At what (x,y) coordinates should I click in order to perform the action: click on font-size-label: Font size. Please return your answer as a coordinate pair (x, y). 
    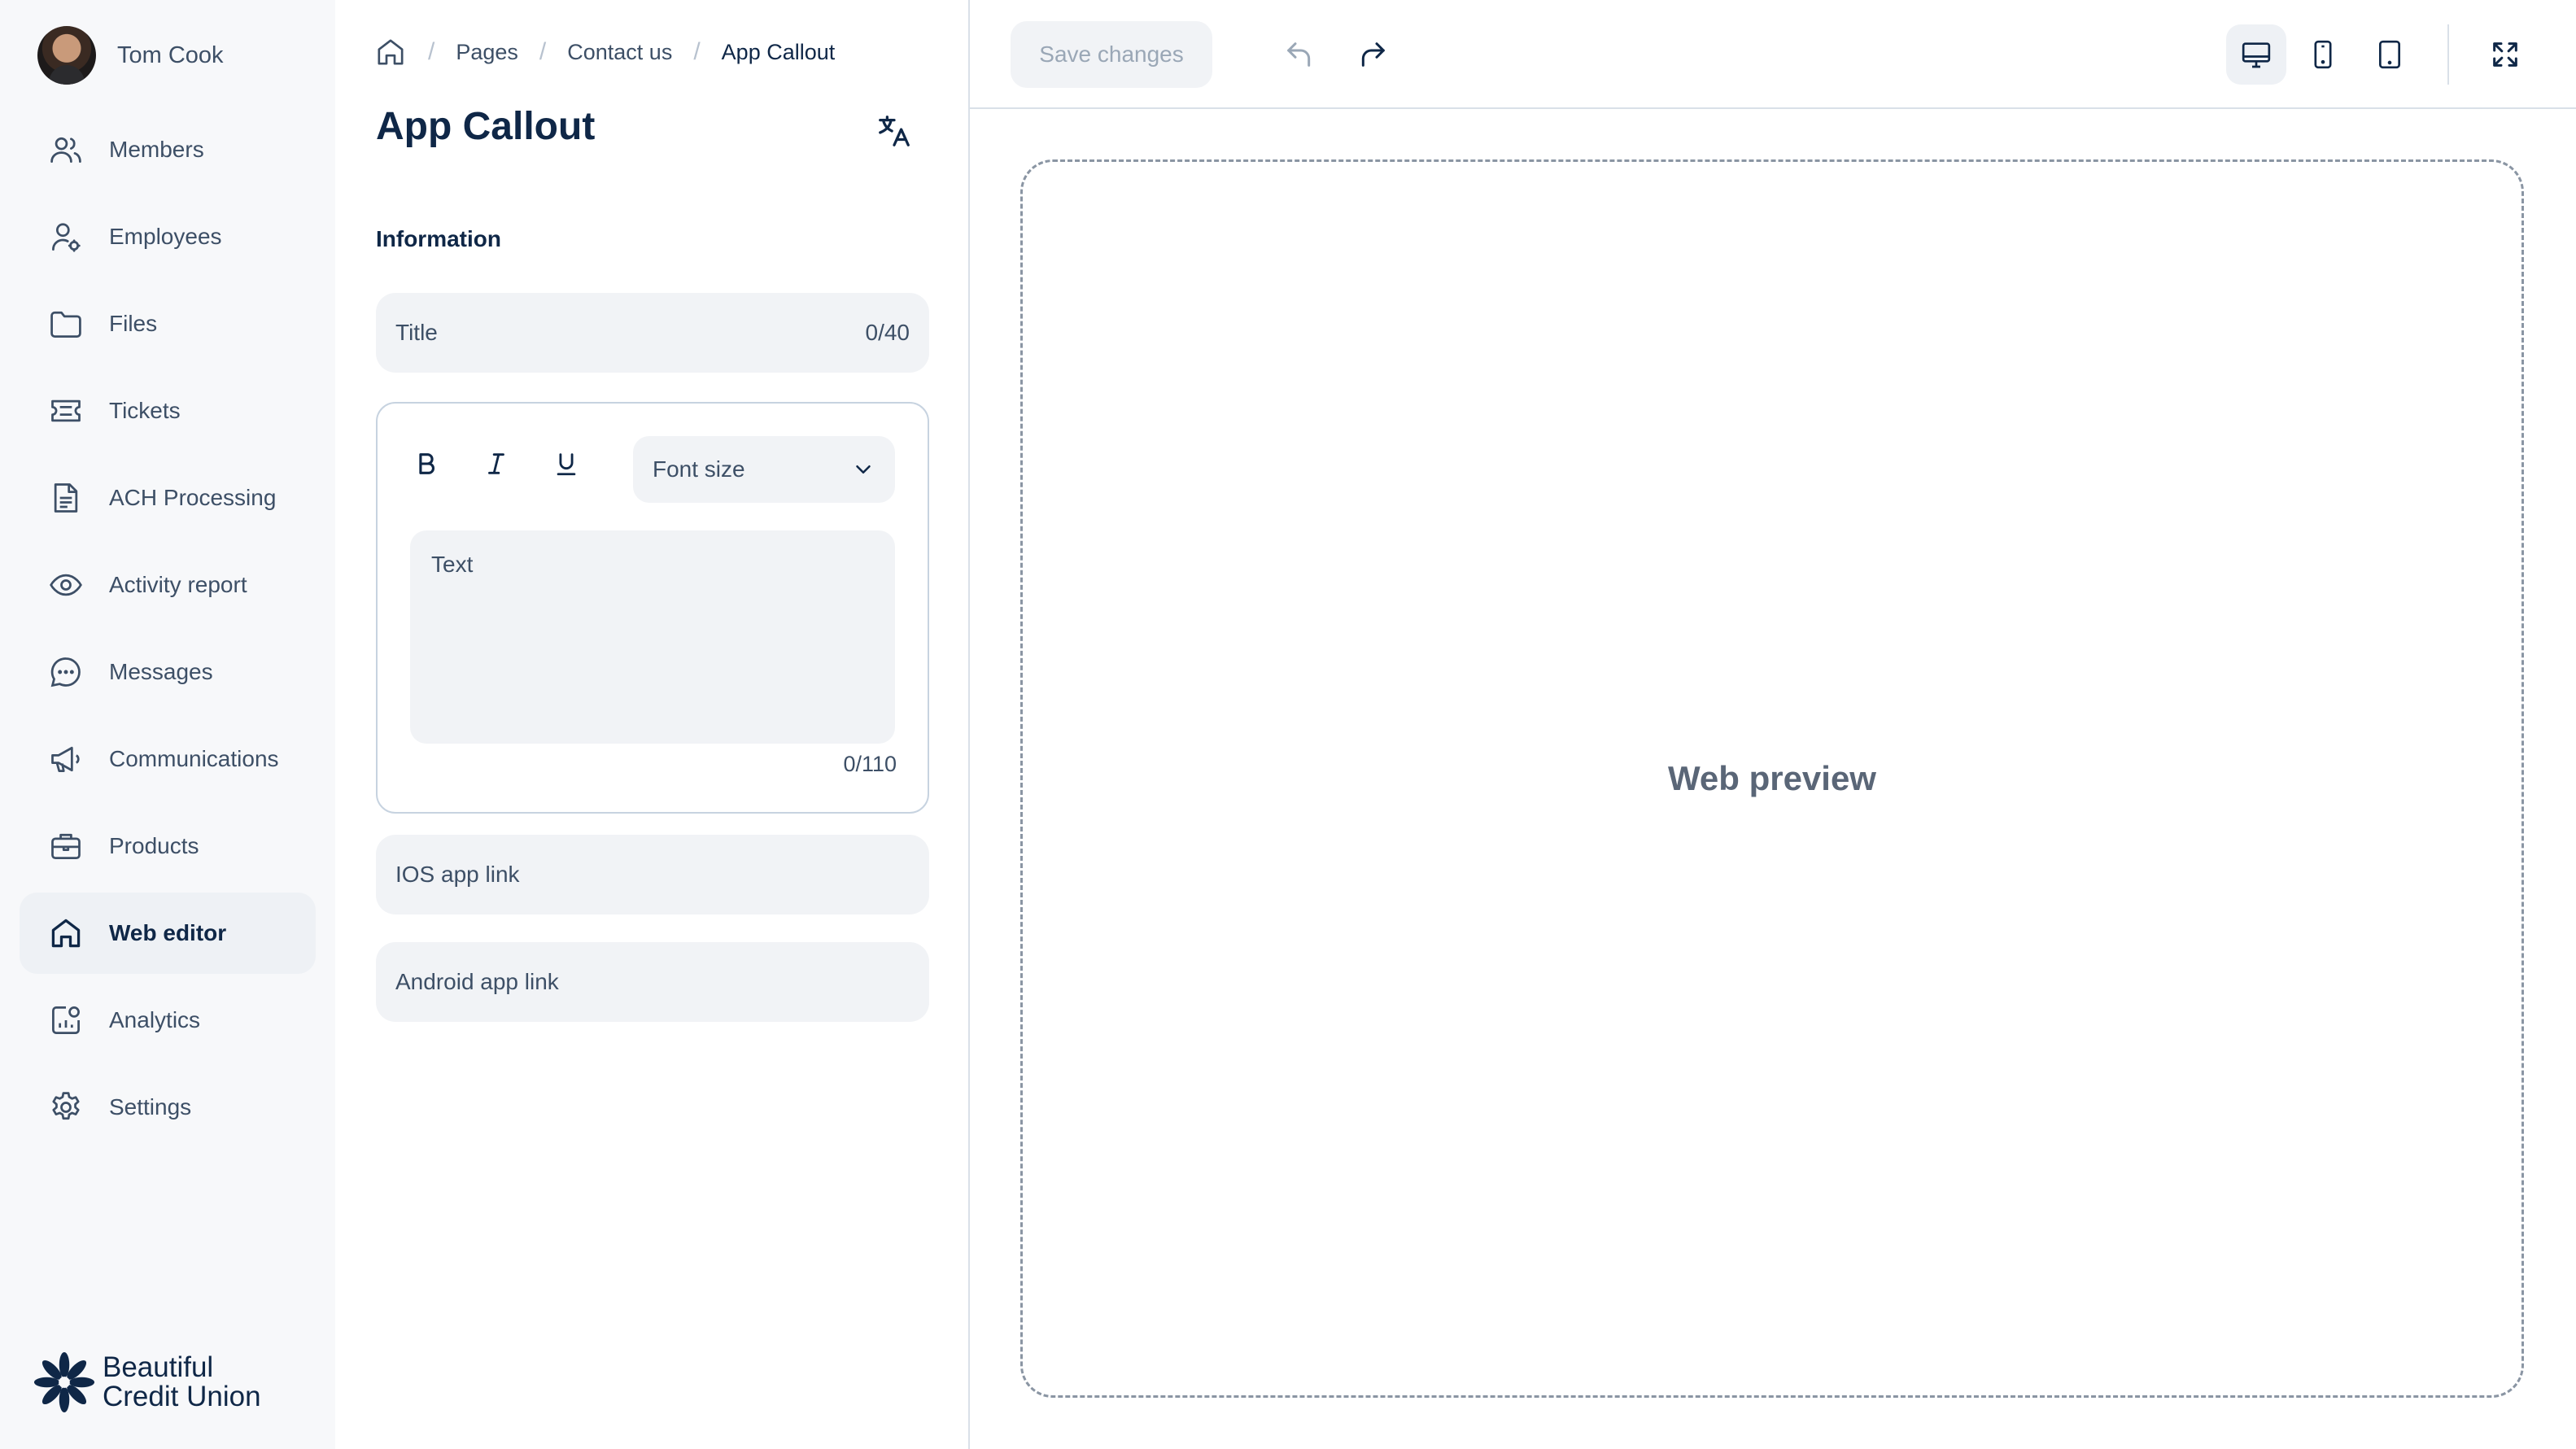
    Looking at the image, I should click on (699, 469).